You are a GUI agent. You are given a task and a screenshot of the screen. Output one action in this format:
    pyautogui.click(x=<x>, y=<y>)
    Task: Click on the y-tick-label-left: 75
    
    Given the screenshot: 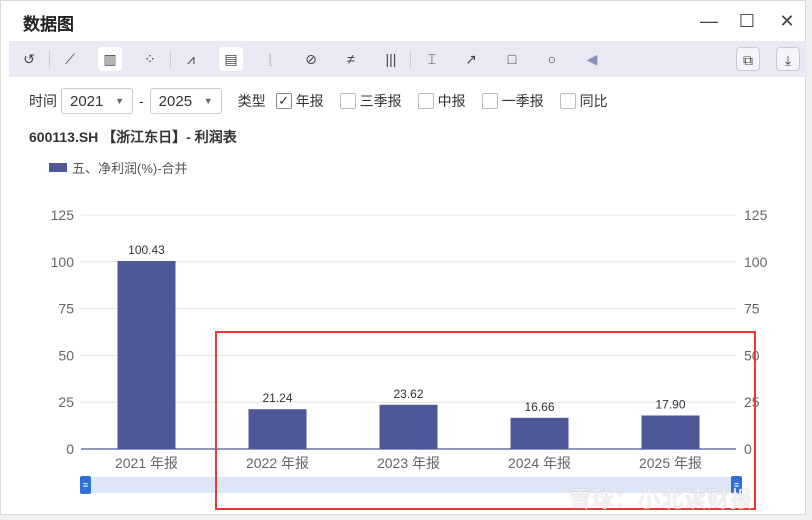 What is the action you would take?
    pyautogui.click(x=66, y=309)
    